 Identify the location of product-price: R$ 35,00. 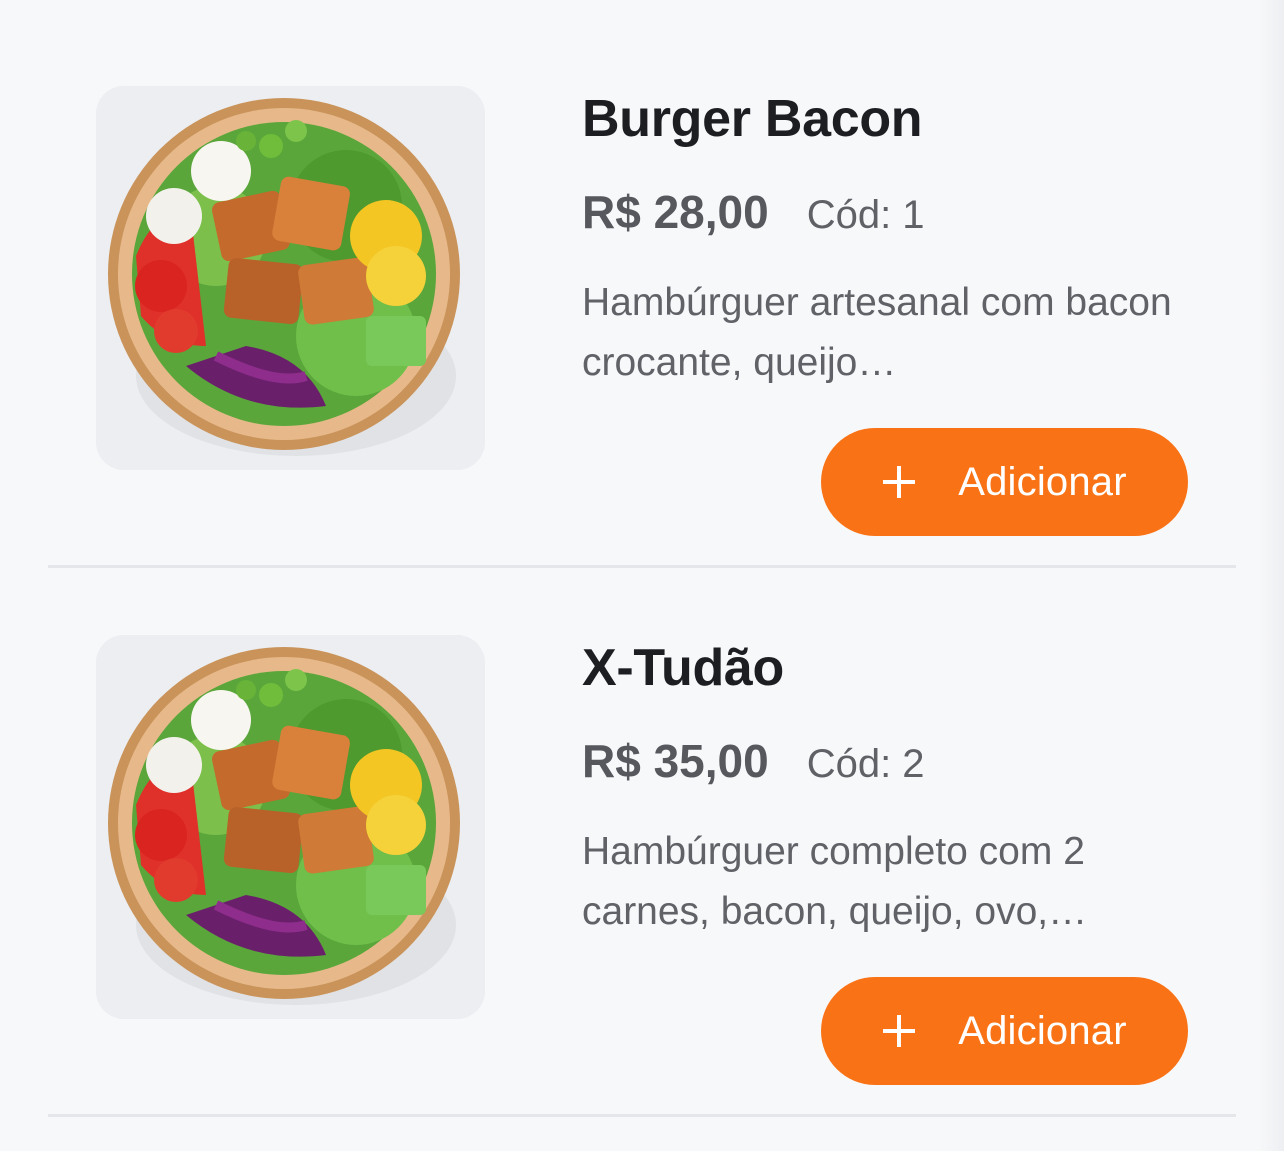
(675, 761).